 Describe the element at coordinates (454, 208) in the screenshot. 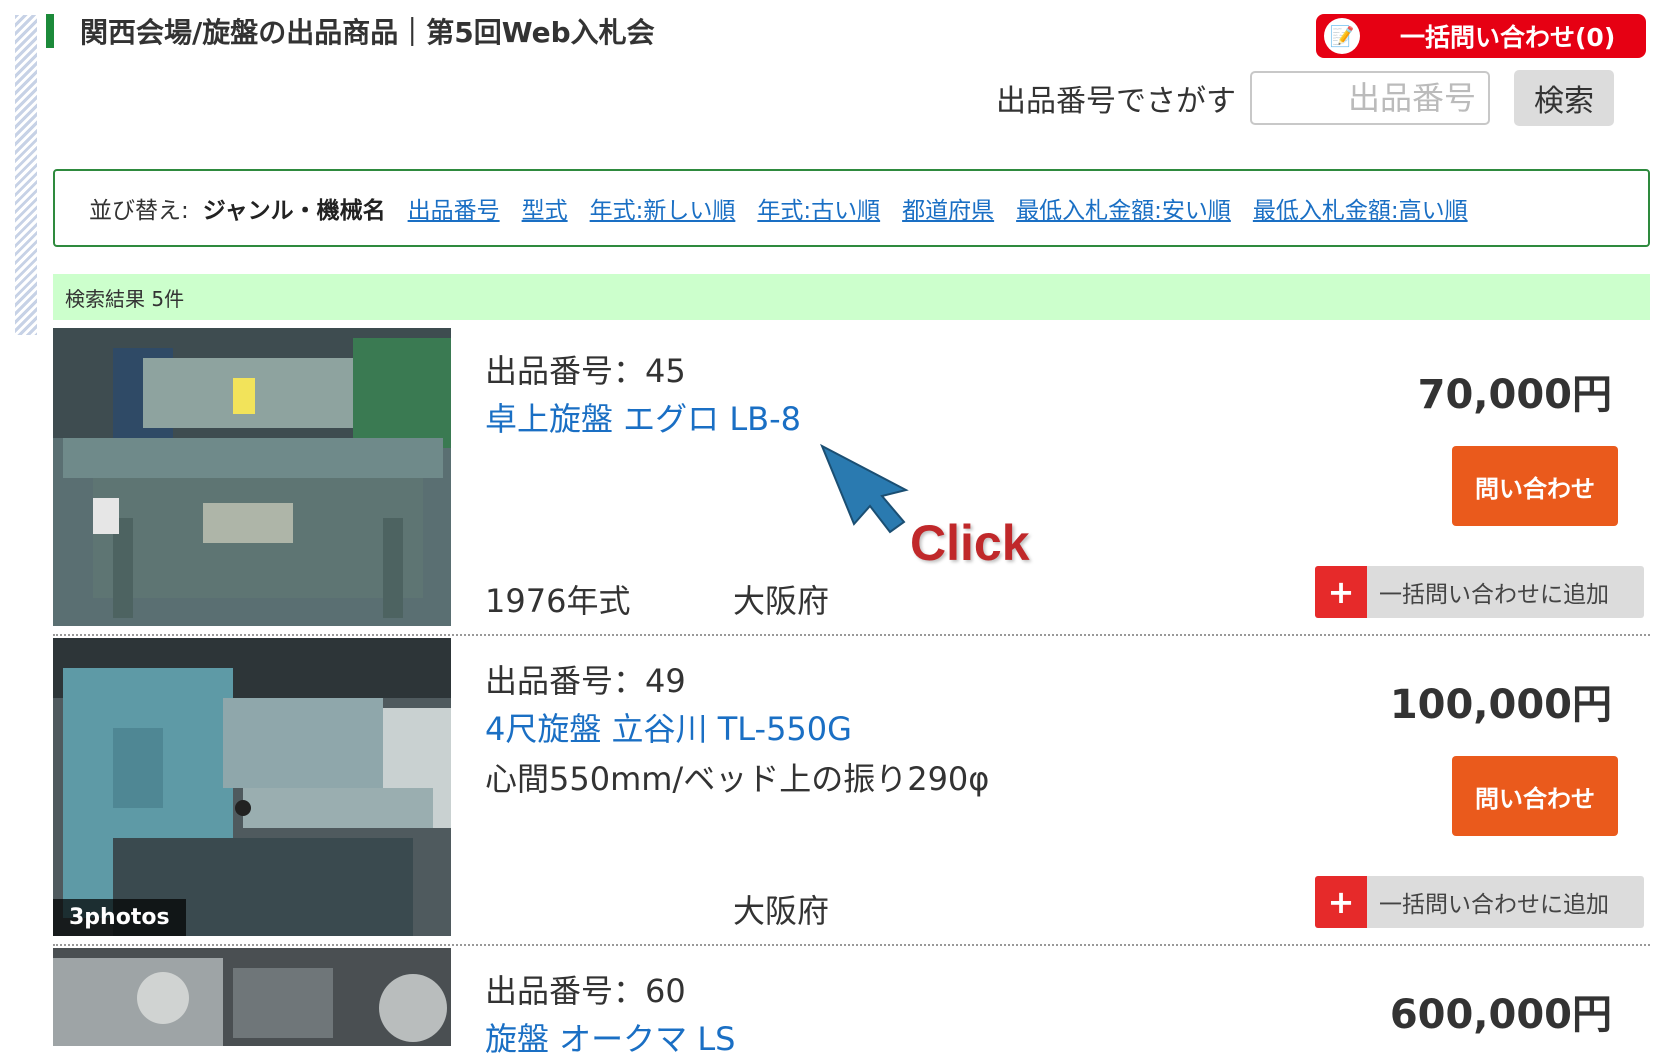

I see `sort-option-item-number: 出品番号` at that location.